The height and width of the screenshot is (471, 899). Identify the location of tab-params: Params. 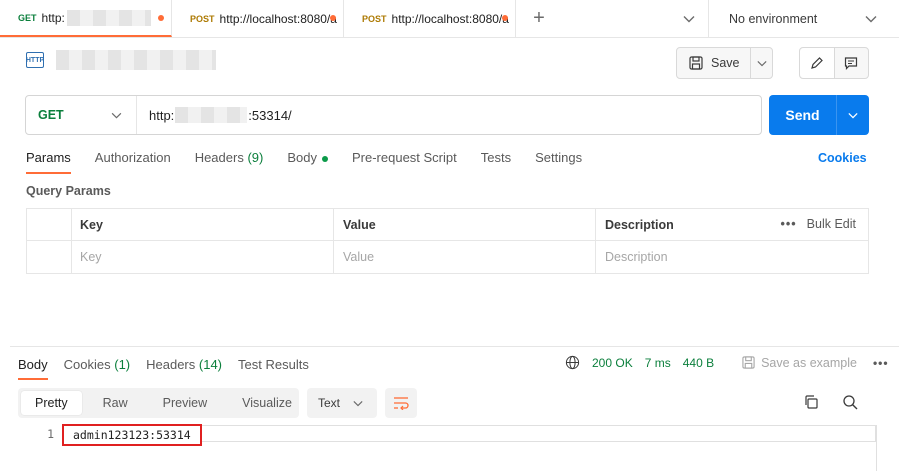
(48, 161).